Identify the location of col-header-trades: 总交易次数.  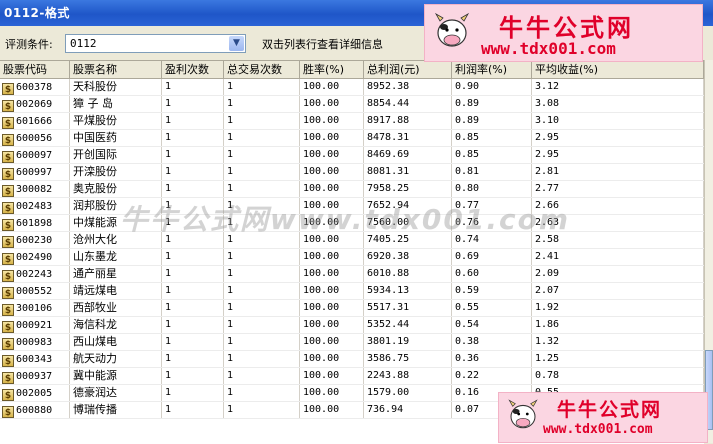
(262, 69).